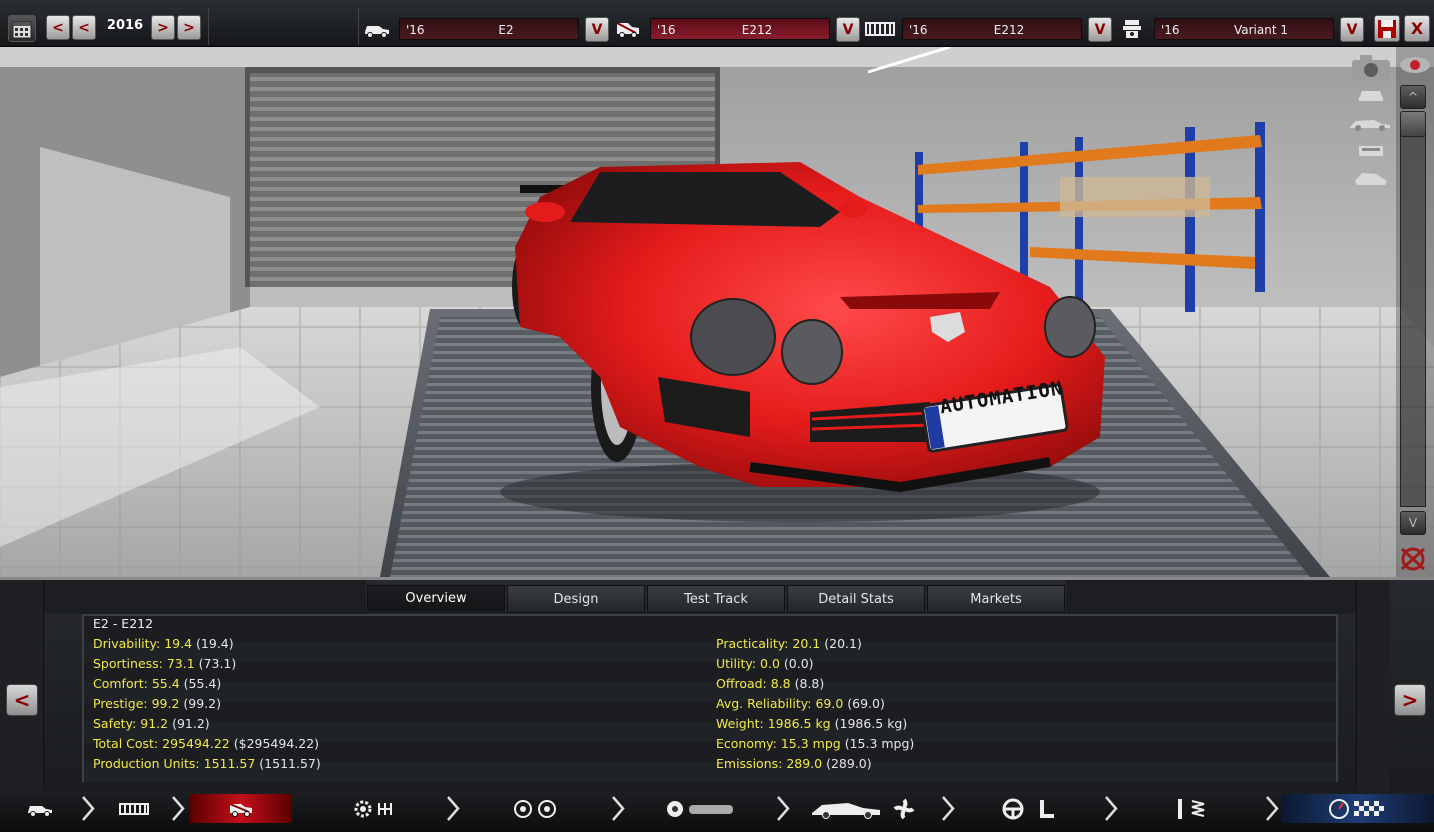 The width and height of the screenshot is (1434, 832). What do you see at coordinates (22, 700) in the screenshot?
I see `prev-car-button: <` at bounding box center [22, 700].